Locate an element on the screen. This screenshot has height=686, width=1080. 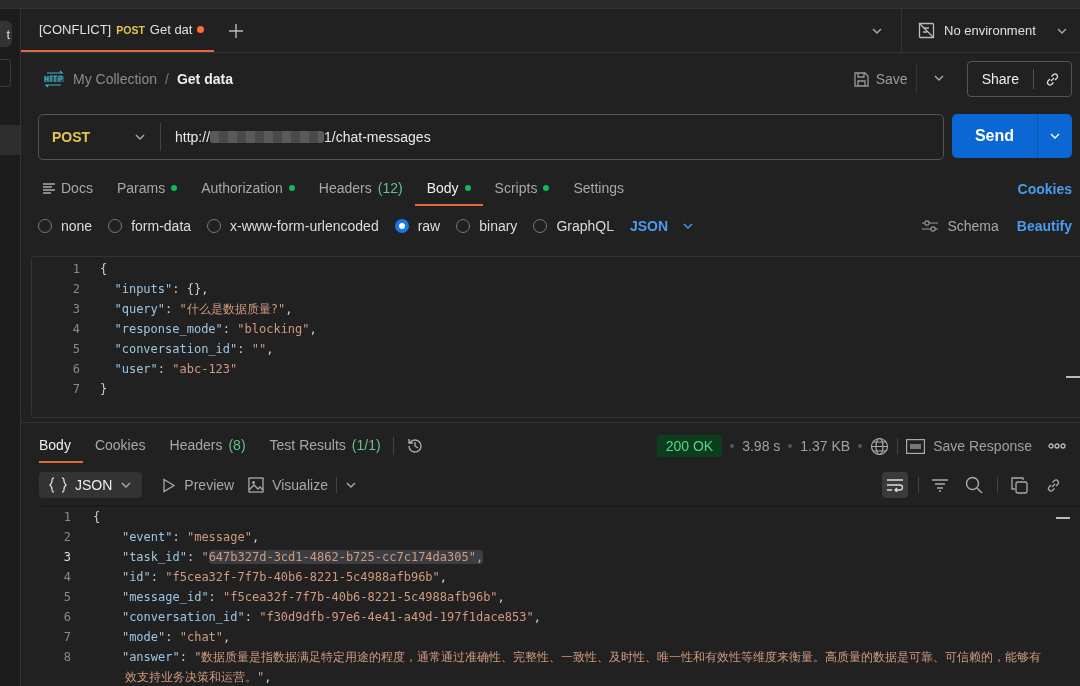
docs-icon is located at coordinates (49, 188).